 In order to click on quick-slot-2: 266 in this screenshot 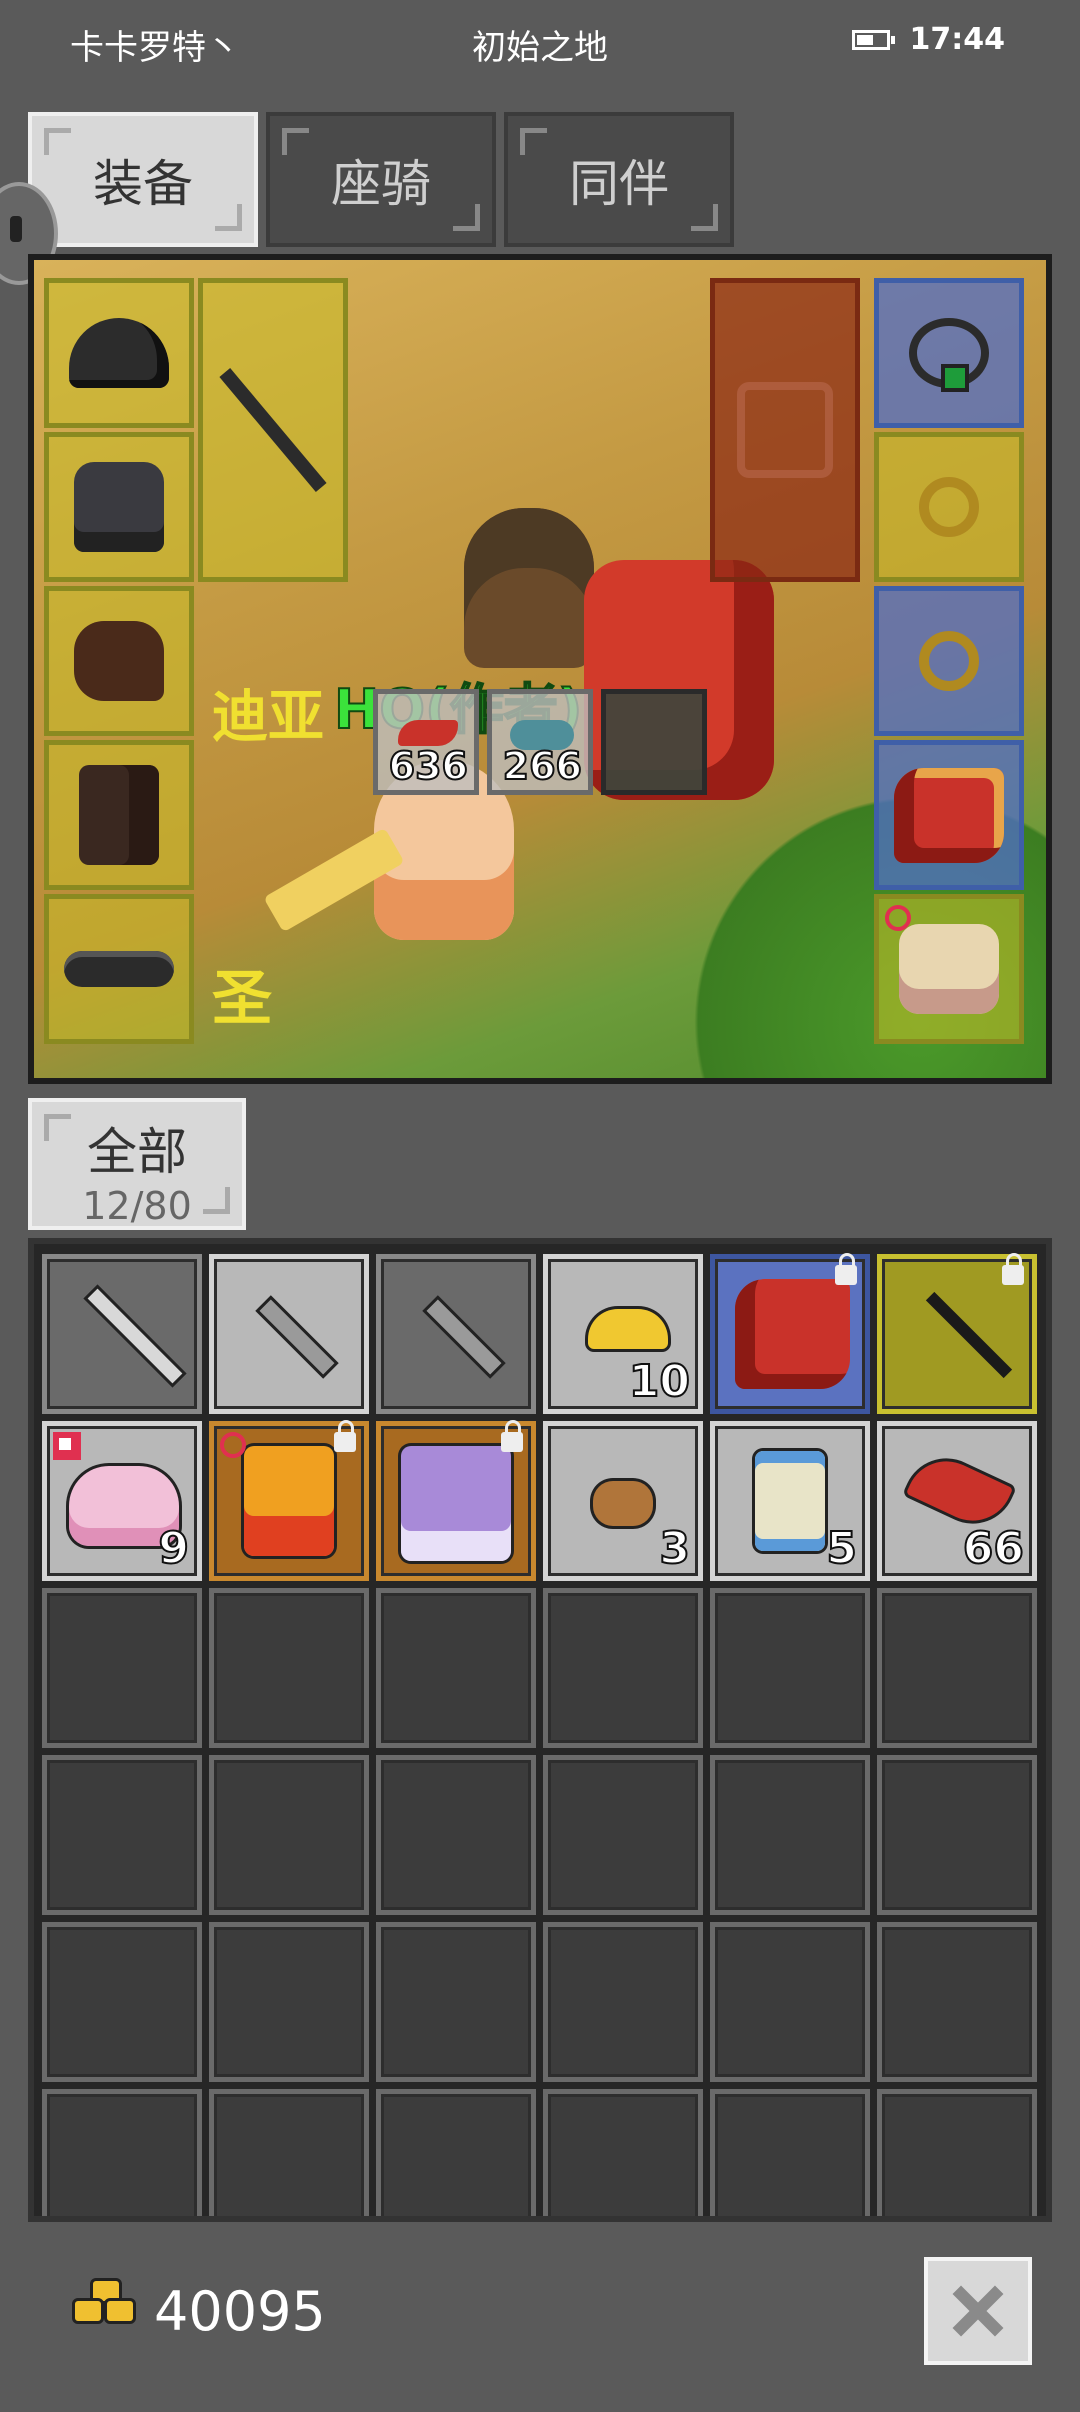, I will do `click(540, 742)`.